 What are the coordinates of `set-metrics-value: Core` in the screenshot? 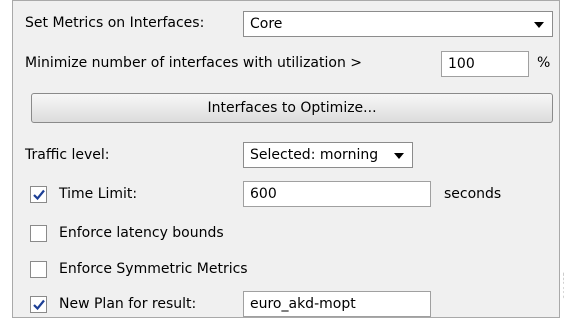 It's located at (266, 24).